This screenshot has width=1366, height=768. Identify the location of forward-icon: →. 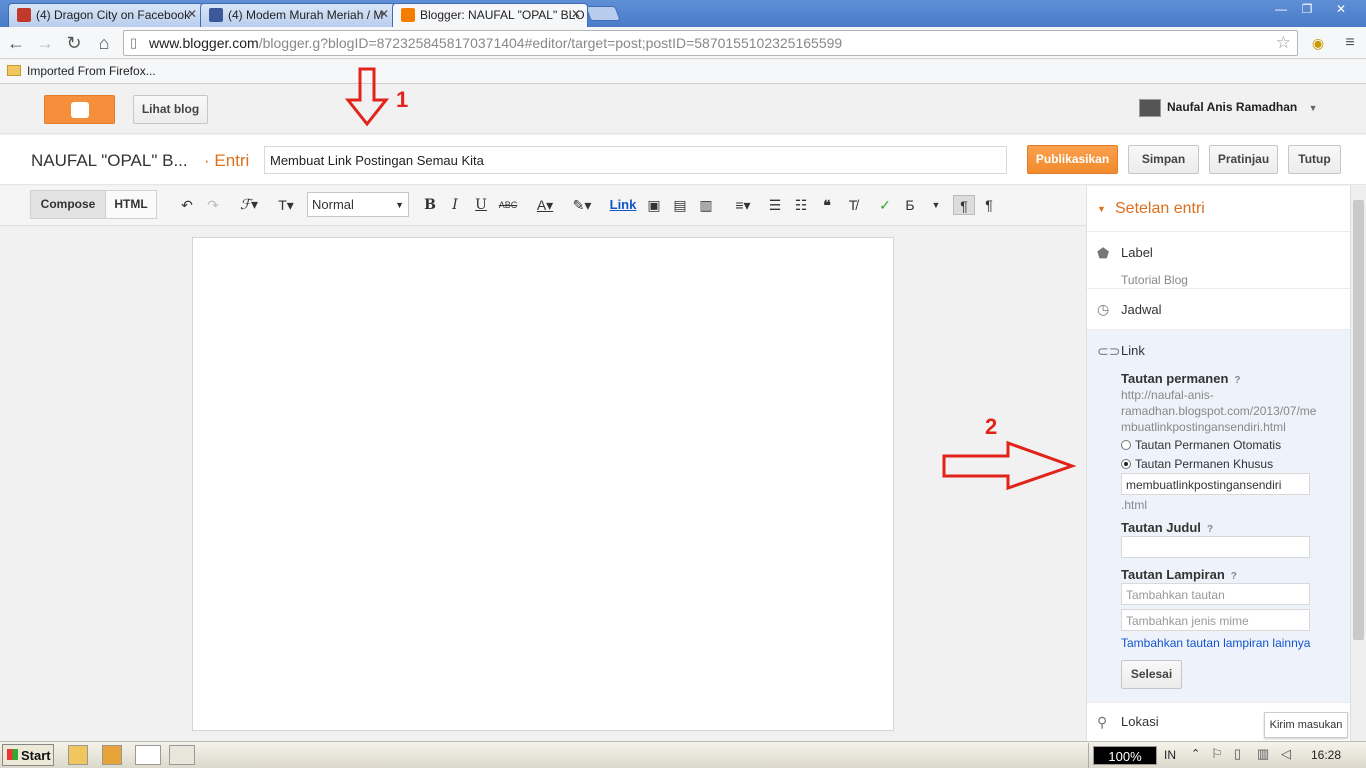
(45, 43).